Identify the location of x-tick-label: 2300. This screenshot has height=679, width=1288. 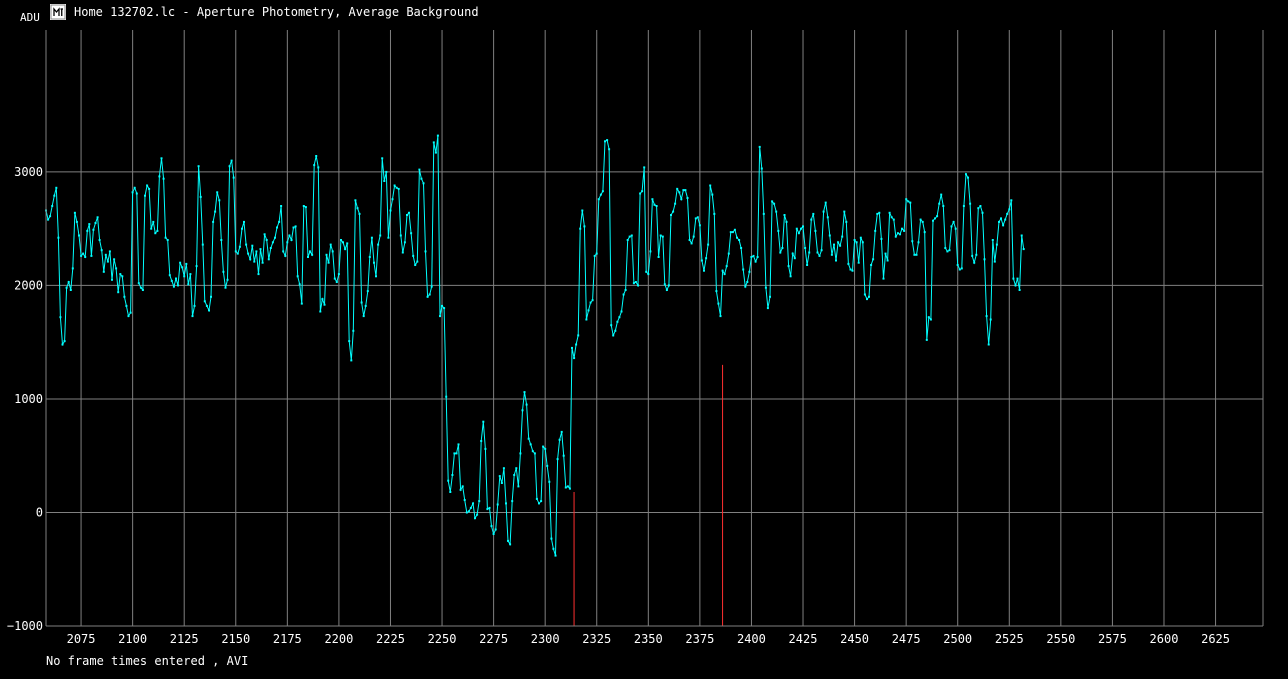
(545, 639).